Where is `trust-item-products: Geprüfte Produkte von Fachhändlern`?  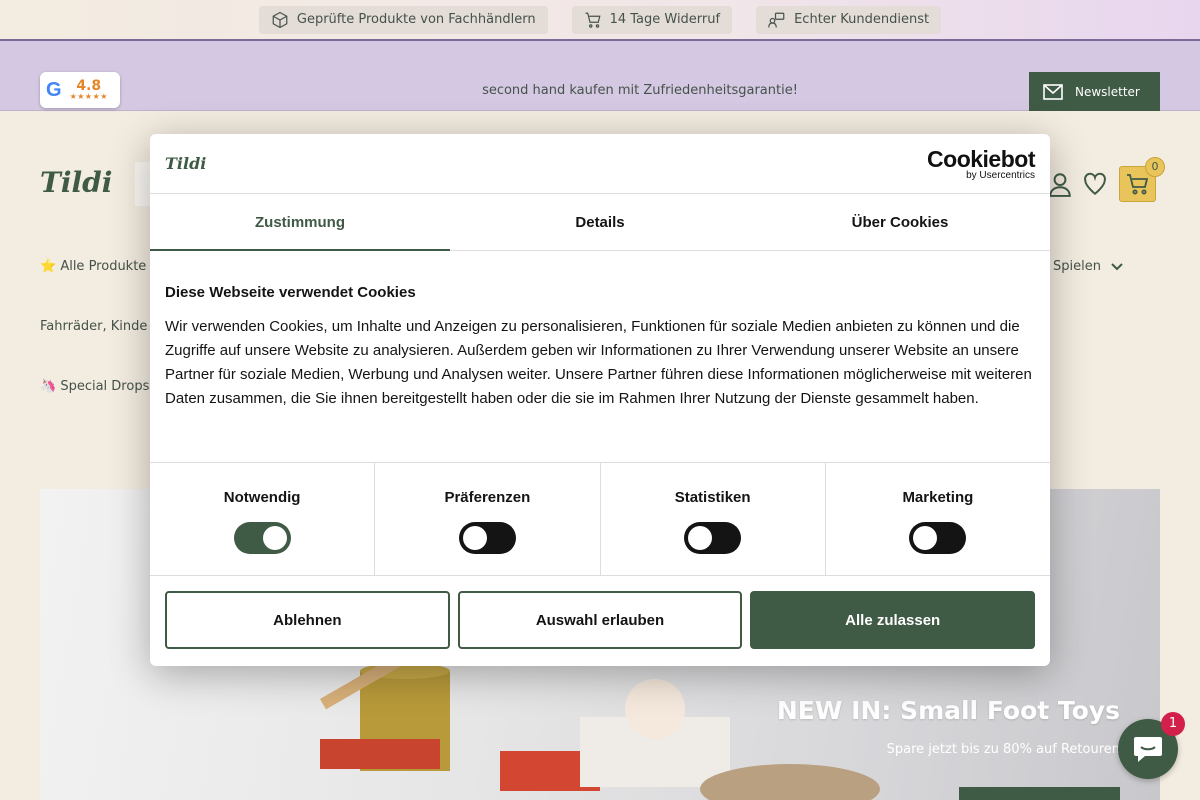 trust-item-products: Geprüfte Produkte von Fachhändlern is located at coordinates (403, 19).